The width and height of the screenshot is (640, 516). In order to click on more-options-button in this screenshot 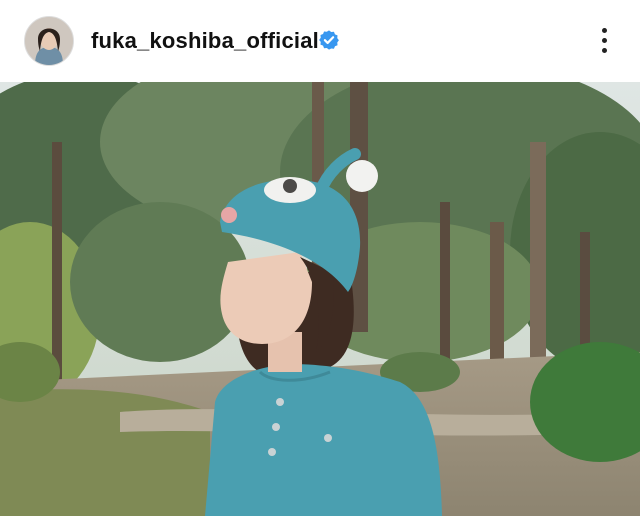, I will do `click(604, 41)`.